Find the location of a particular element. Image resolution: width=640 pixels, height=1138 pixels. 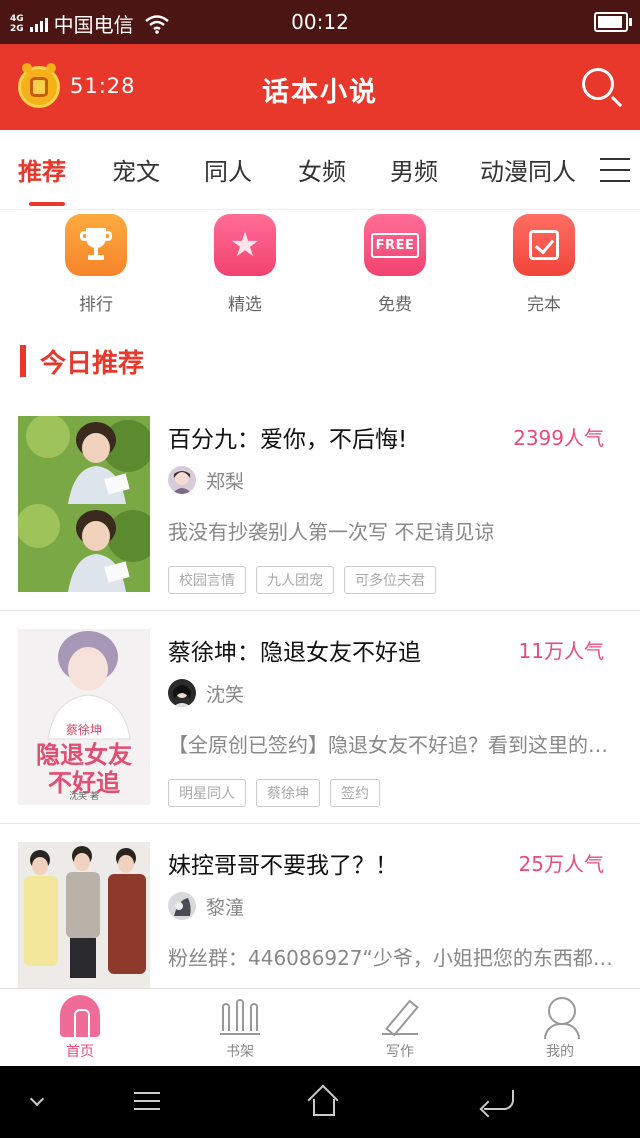

bottom-tab-label: 书架 is located at coordinates (240, 1052).